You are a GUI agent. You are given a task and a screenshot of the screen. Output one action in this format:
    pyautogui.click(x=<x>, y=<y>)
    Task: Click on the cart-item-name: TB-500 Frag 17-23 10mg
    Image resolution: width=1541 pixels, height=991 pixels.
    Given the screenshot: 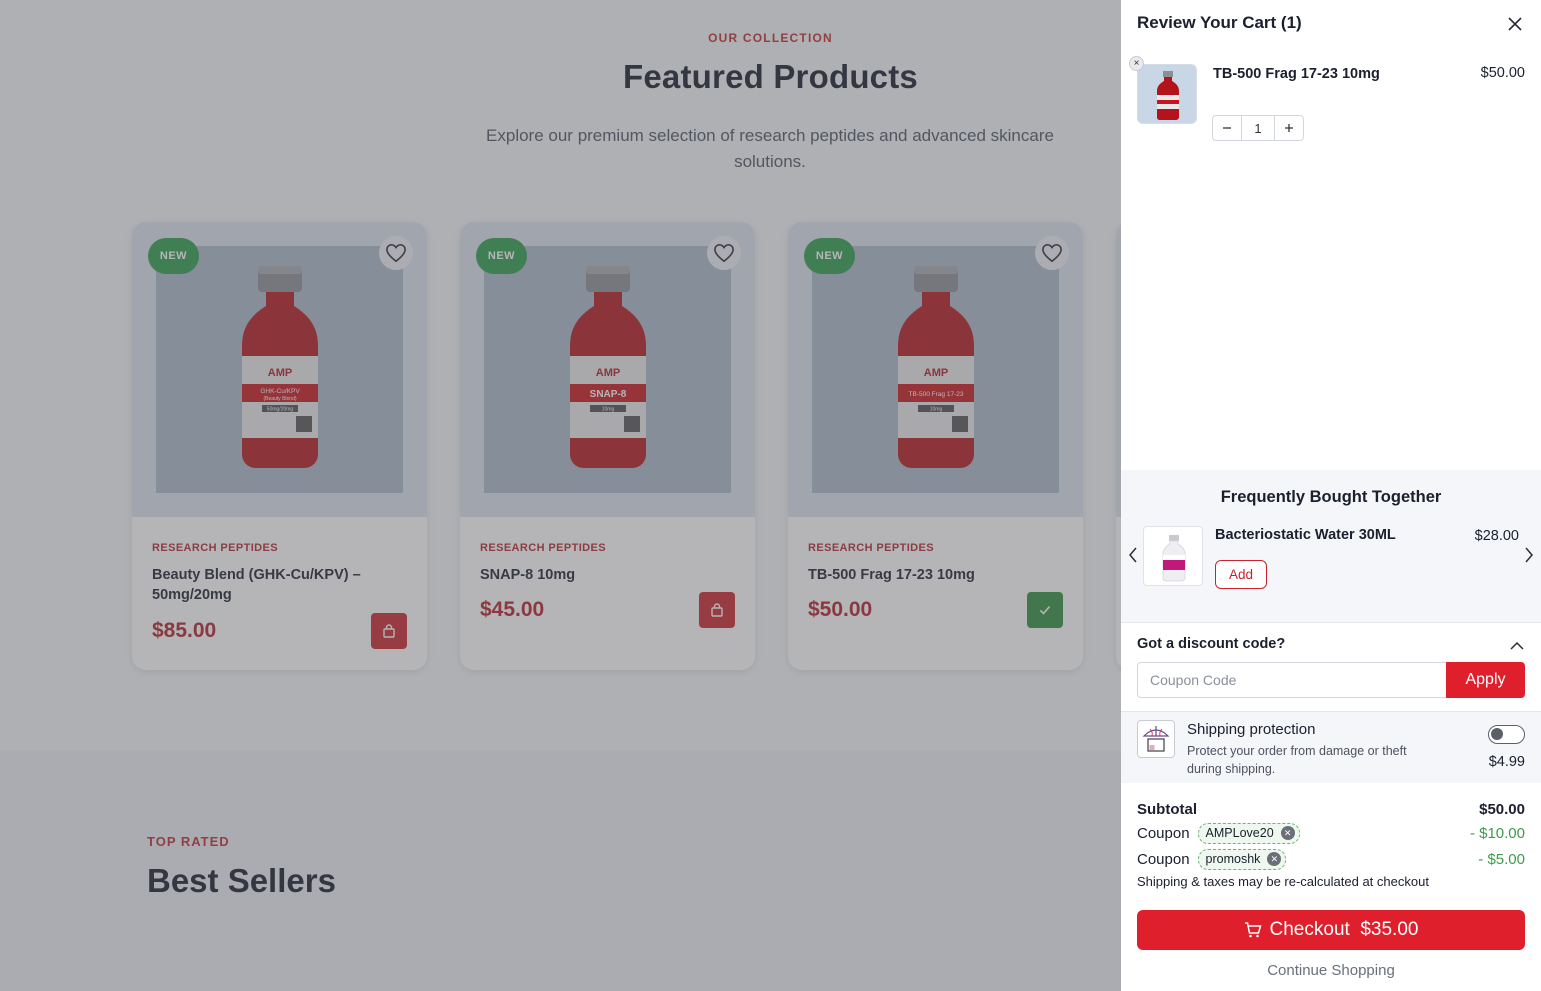 What is the action you would take?
    pyautogui.click(x=1298, y=74)
    